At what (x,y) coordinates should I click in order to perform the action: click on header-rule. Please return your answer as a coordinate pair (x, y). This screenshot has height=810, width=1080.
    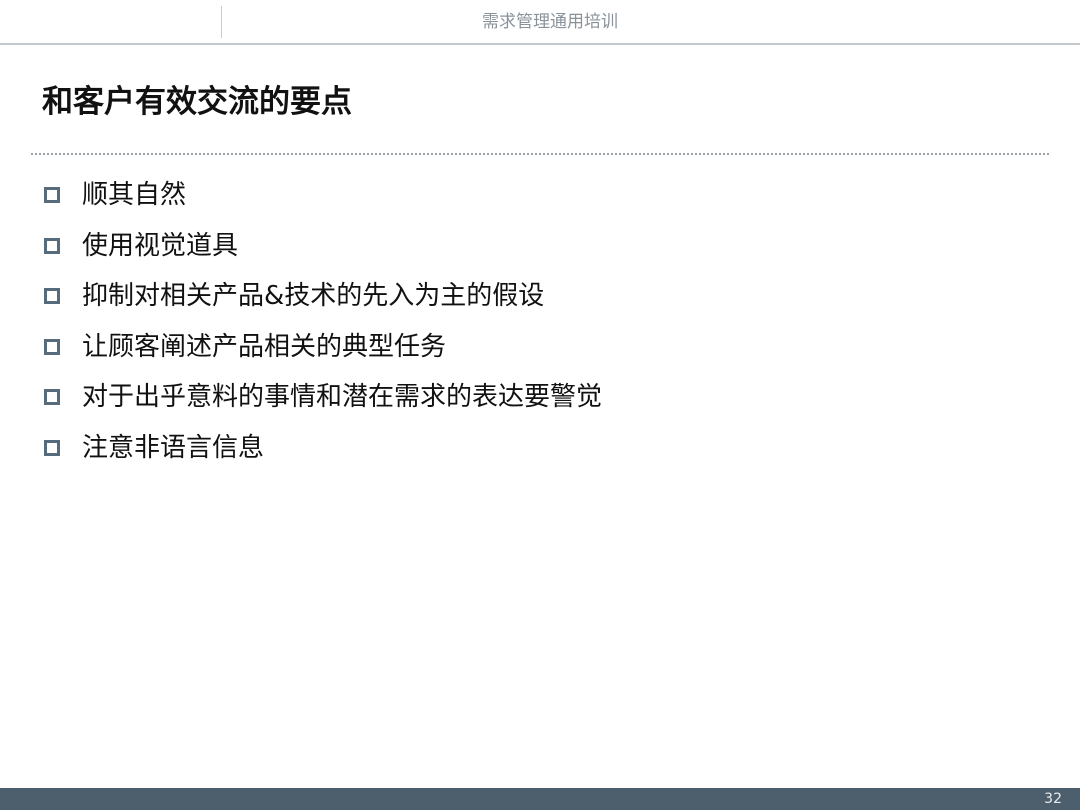
    Looking at the image, I should click on (540, 44).